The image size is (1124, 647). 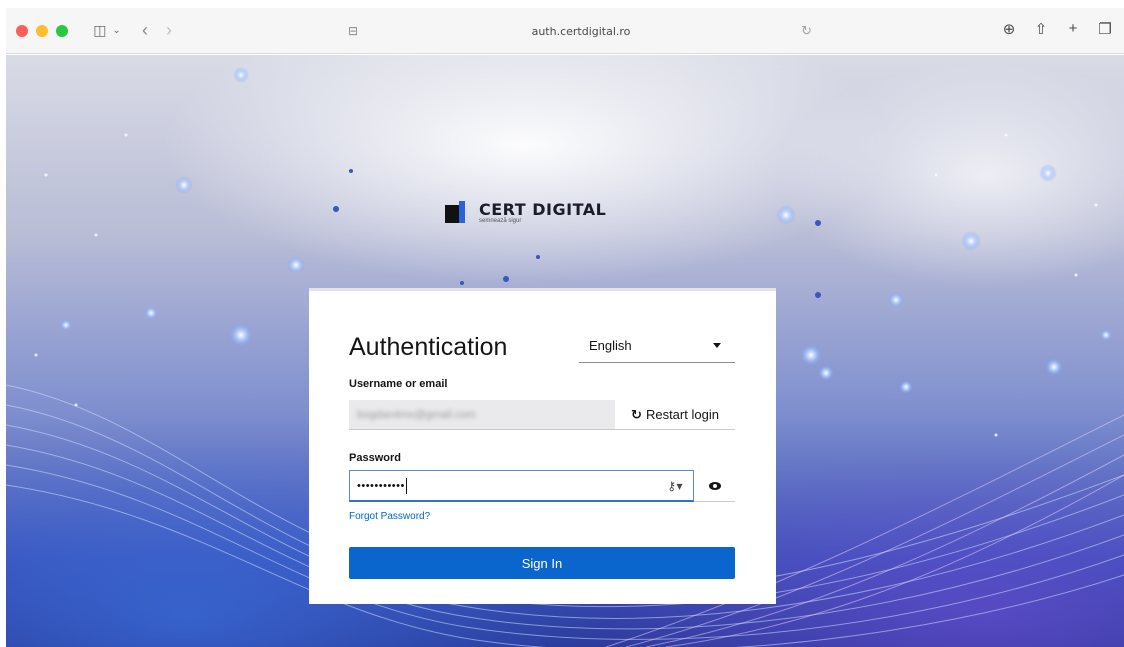 What do you see at coordinates (1057, 29) in the screenshot?
I see `browser-tools: ⊕ ⇧ + ❐` at bounding box center [1057, 29].